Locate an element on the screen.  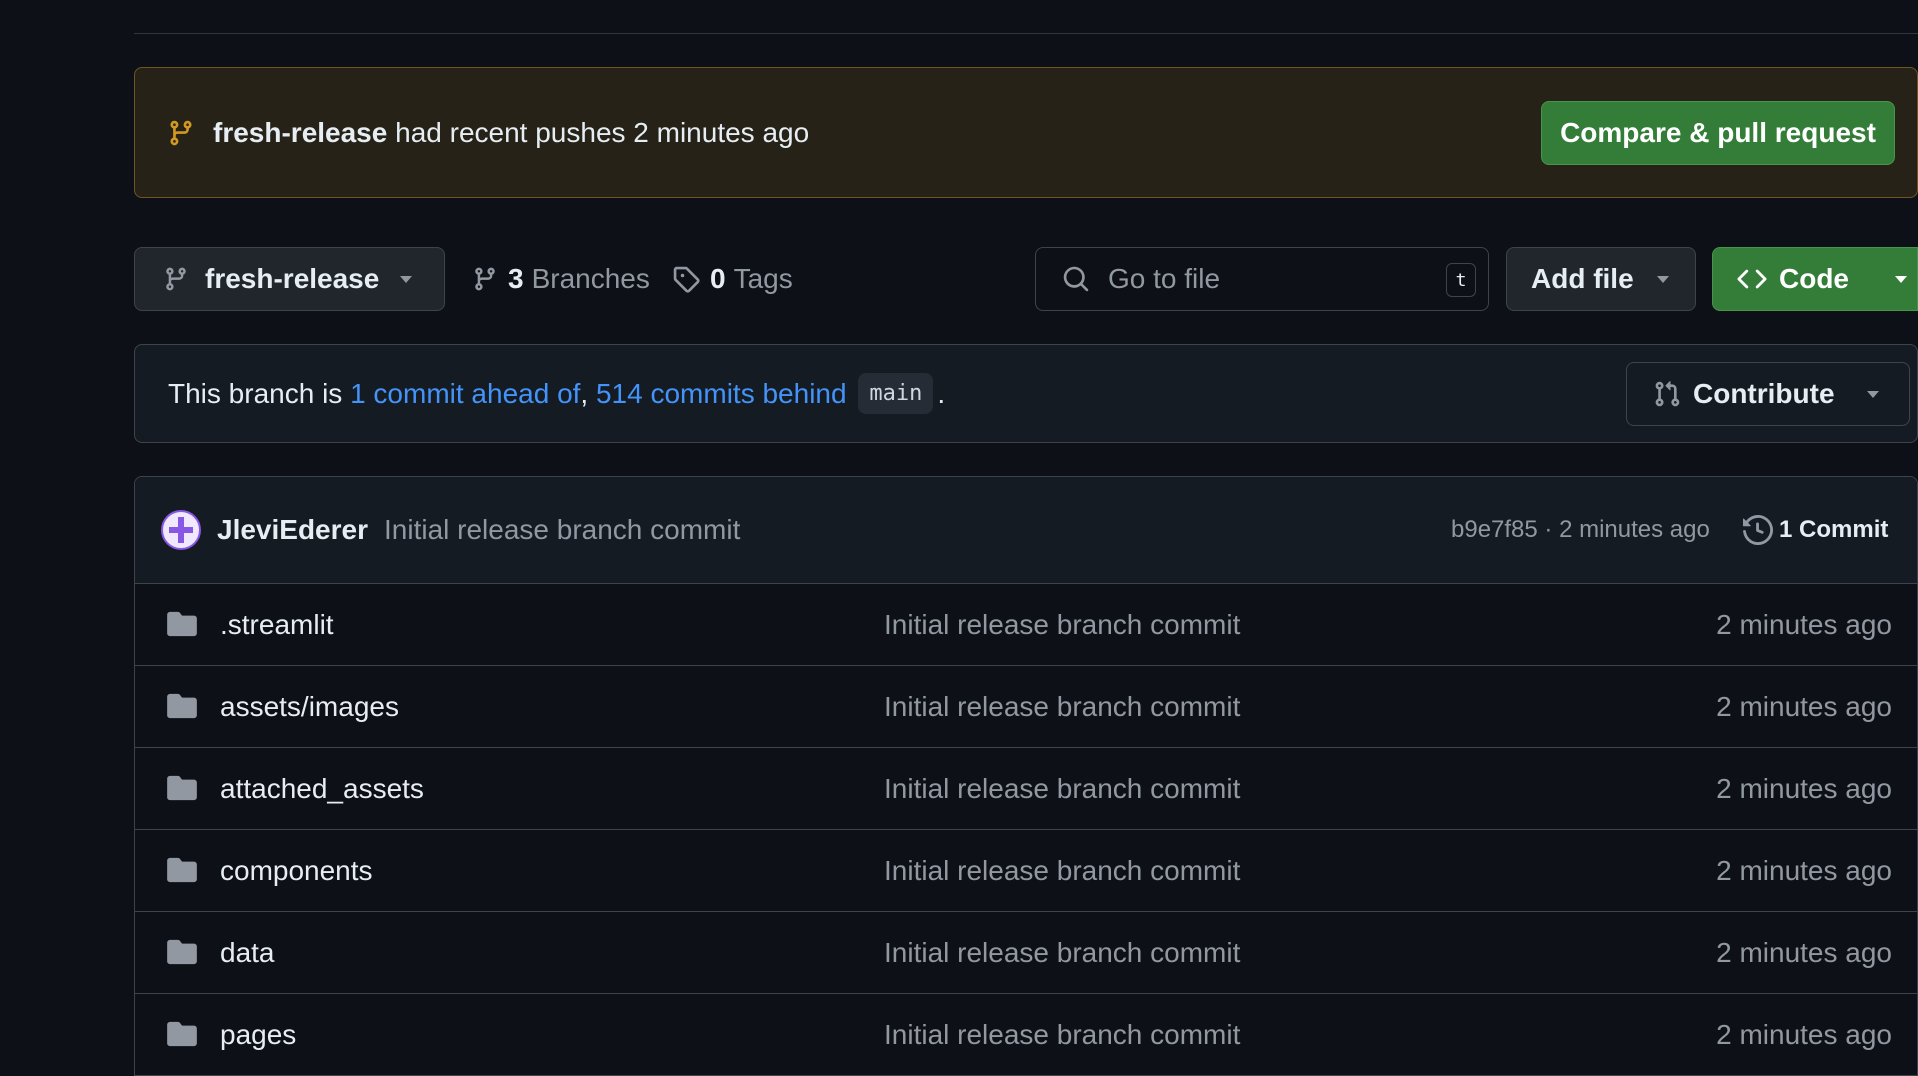
commit-history-link: 1 Commit is located at coordinates (1815, 530).